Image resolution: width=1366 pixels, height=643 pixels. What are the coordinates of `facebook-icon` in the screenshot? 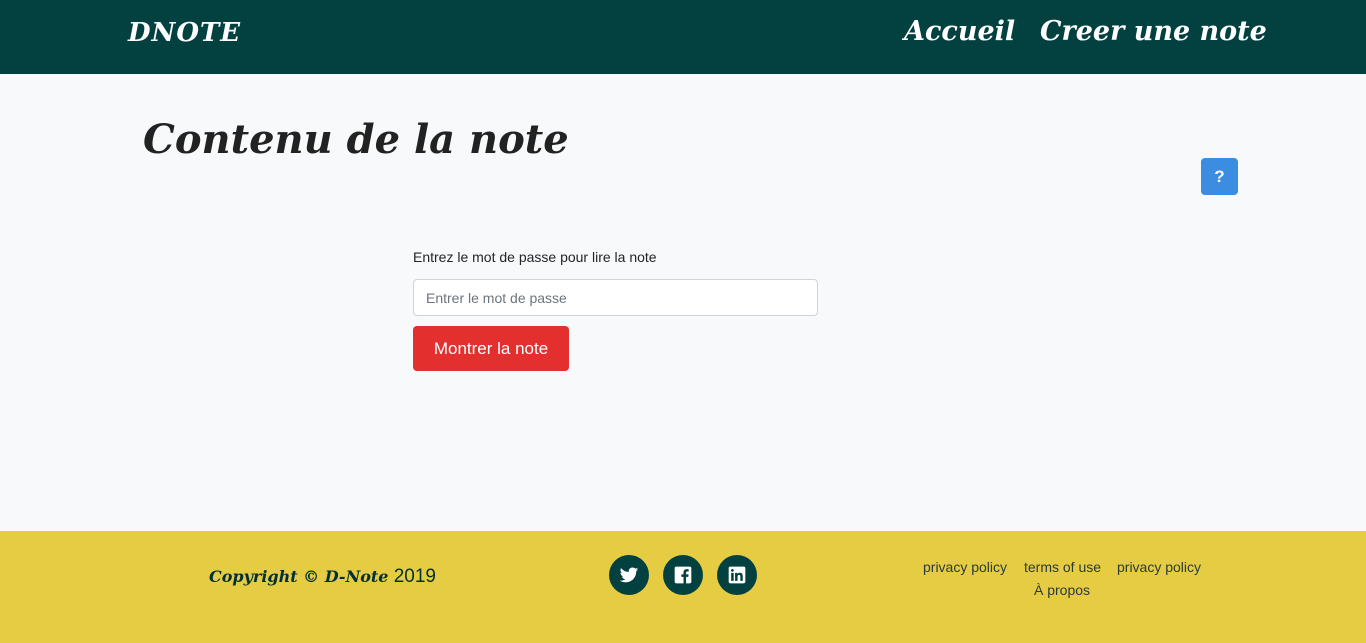 It's located at (683, 575).